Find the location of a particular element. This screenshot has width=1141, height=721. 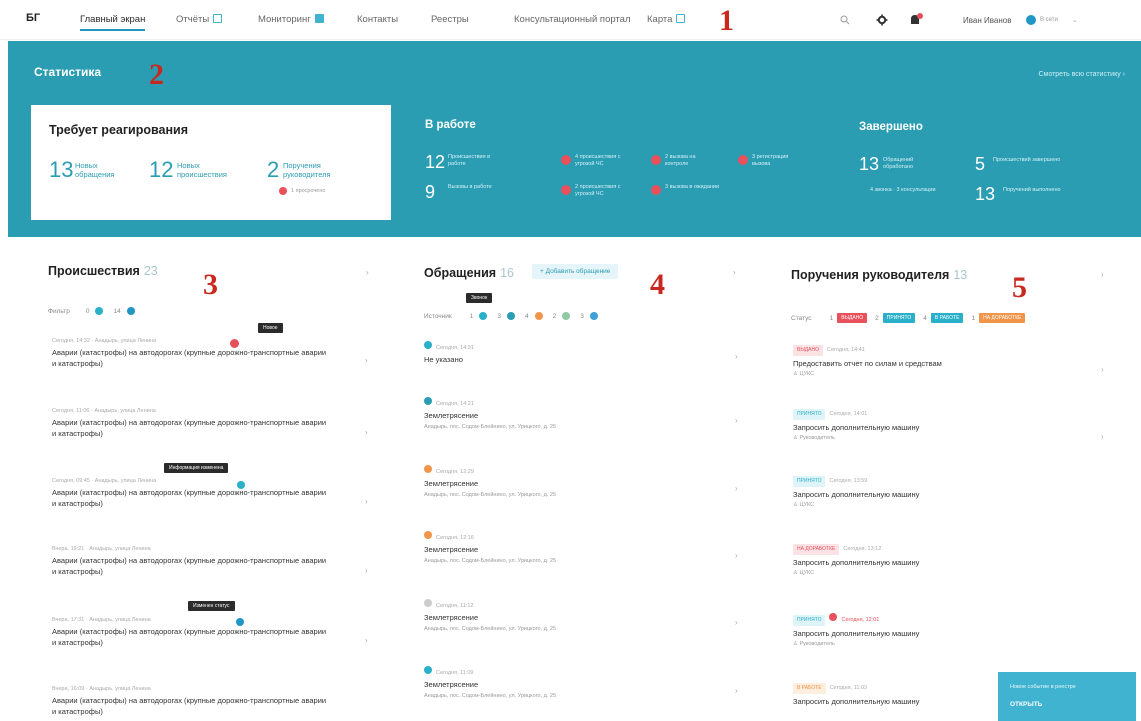

incidents-done-count: 5 is located at coordinates (980, 164).